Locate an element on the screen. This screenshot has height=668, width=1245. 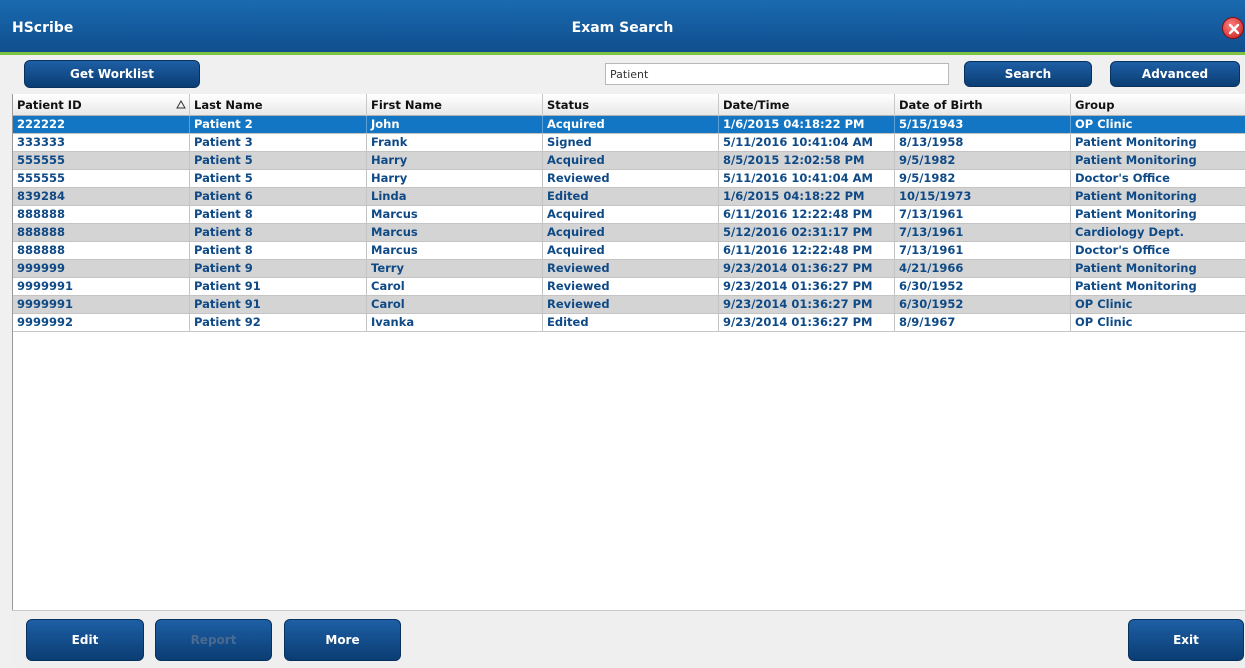
date-time-cell: 5/11/2016 10:41:04 AM is located at coordinates (807, 142).